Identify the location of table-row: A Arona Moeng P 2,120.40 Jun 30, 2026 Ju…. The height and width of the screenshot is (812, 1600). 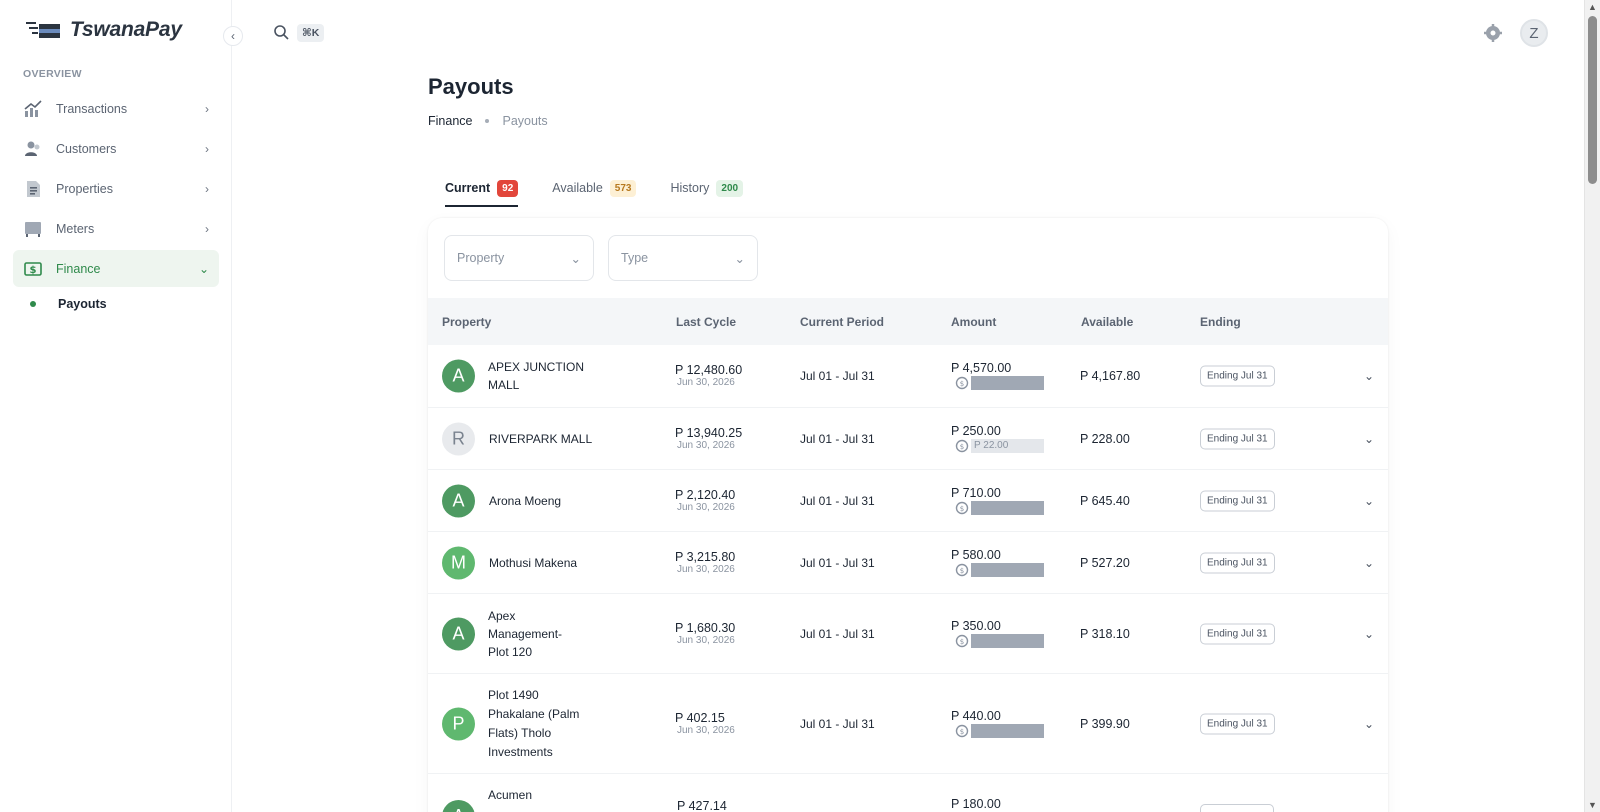
(908, 501).